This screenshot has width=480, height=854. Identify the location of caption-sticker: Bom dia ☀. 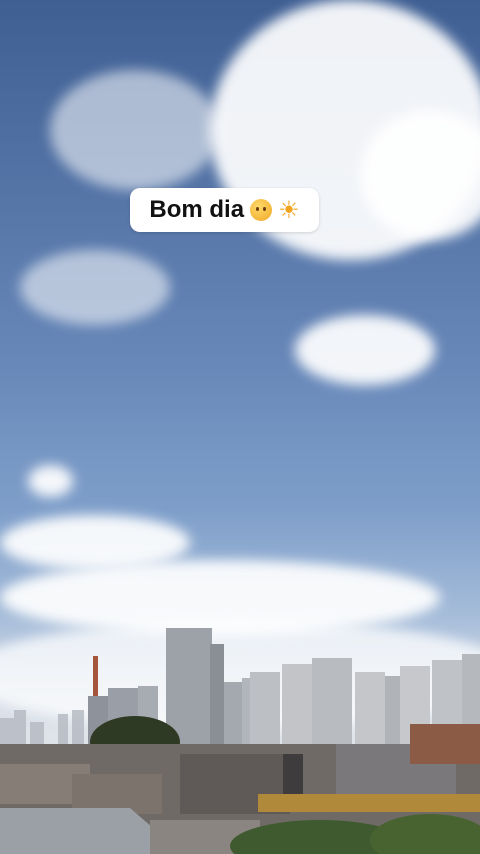
(224, 210).